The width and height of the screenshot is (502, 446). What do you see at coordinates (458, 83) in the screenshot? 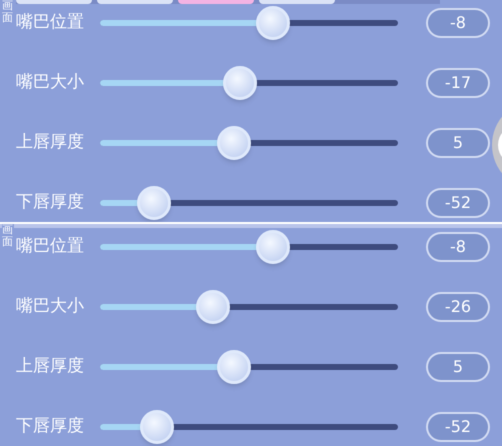
I see `value-field: -17` at bounding box center [458, 83].